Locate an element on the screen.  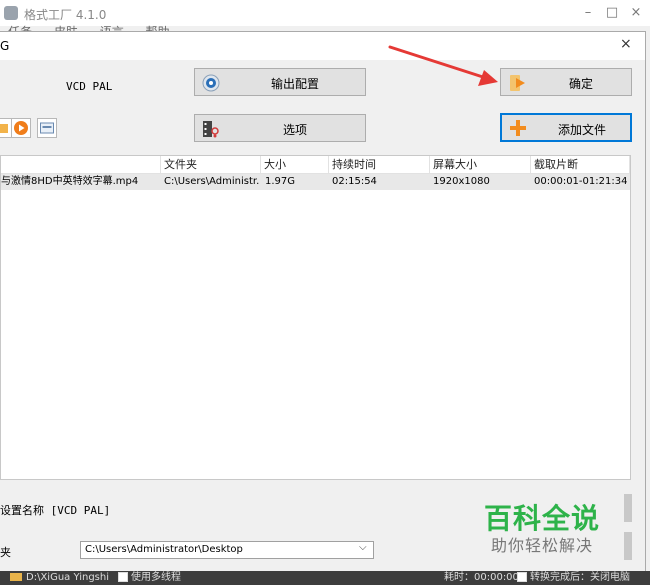
cell-duration: 02:15:54 is located at coordinates (354, 181).